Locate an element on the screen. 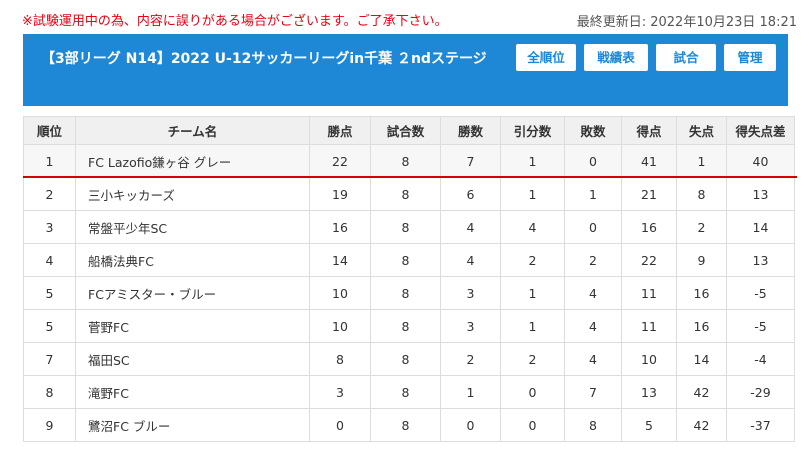 This screenshot has height=457, width=809. wins-cell: 7 is located at coordinates (470, 161).